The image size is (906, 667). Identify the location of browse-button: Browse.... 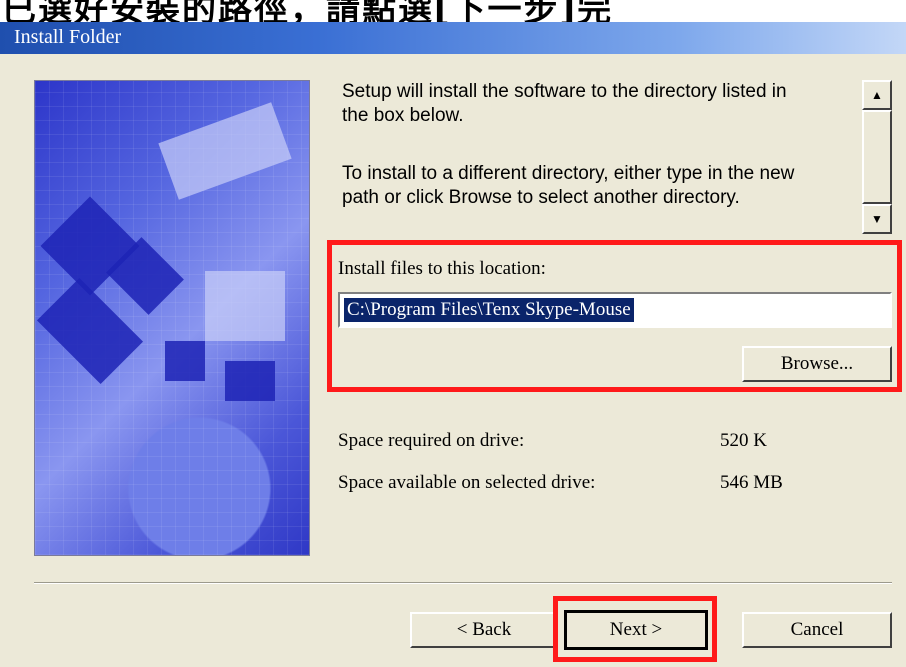
(817, 364).